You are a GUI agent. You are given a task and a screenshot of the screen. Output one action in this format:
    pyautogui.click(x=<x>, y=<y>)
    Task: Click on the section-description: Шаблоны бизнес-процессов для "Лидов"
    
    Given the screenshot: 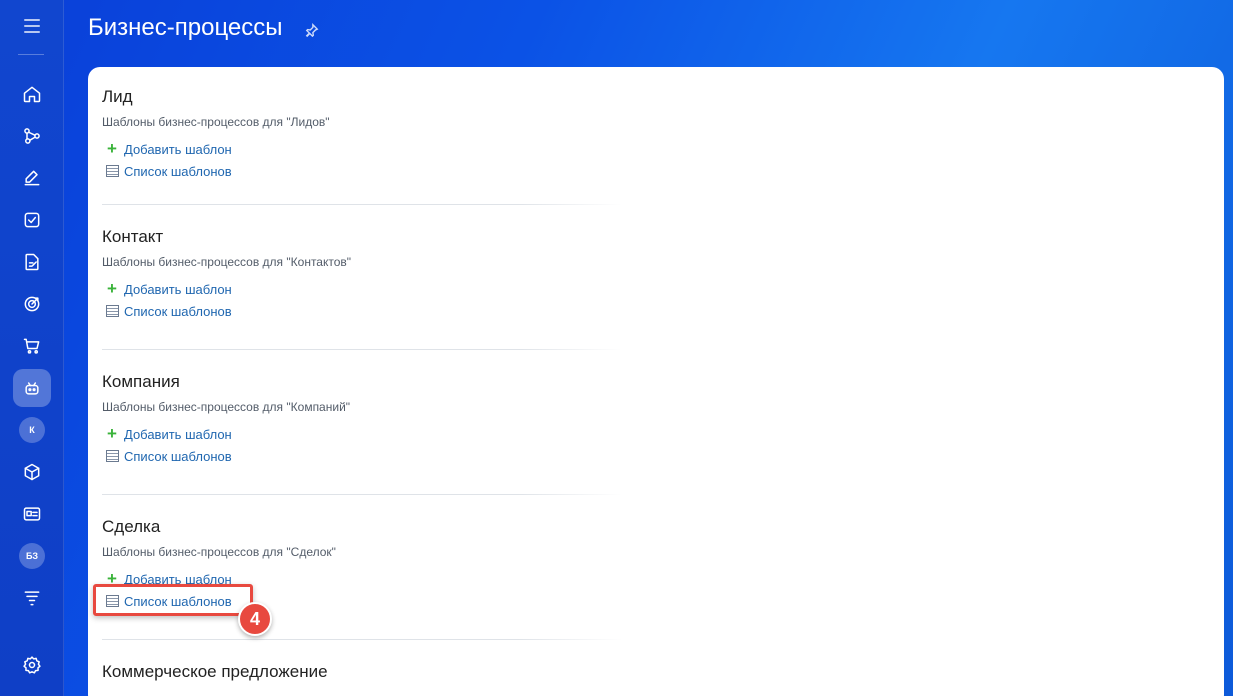 What is the action you would take?
    pyautogui.click(x=216, y=122)
    